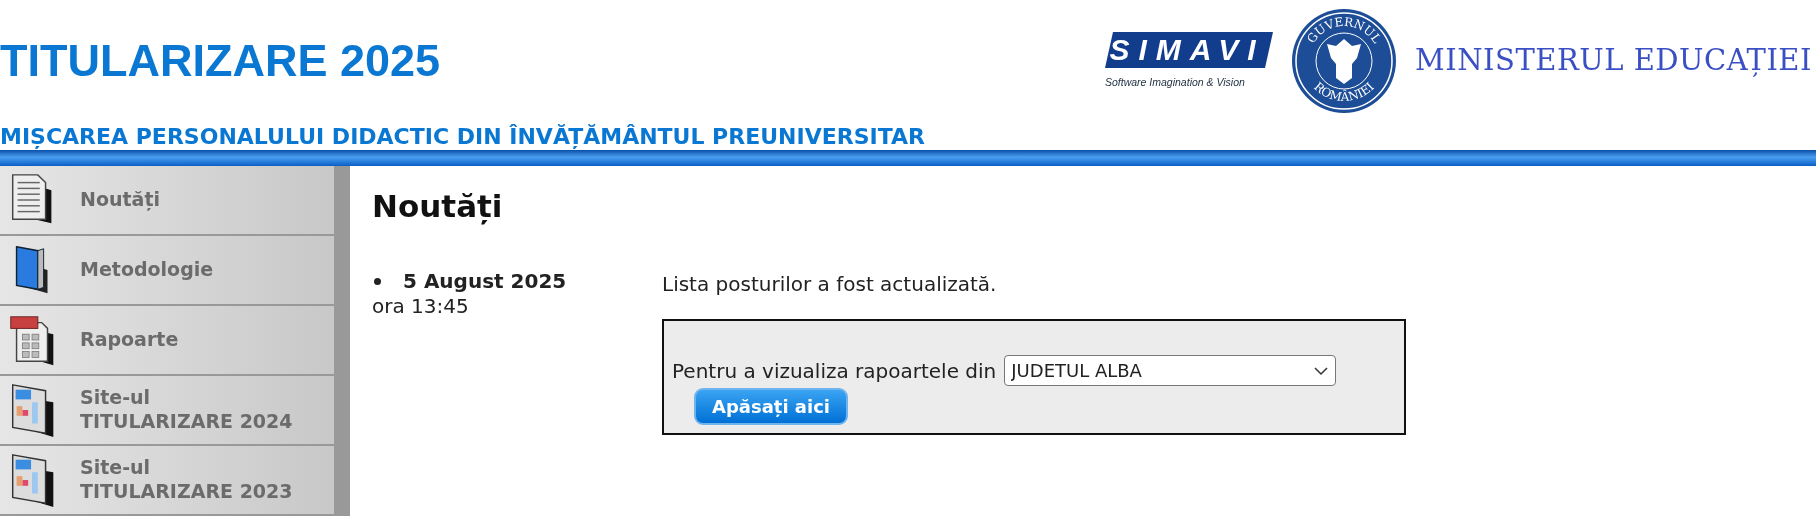 This screenshot has width=1816, height=516. What do you see at coordinates (834, 371) in the screenshot?
I see `form-label: Pentru a vizualiza rapoartele din` at bounding box center [834, 371].